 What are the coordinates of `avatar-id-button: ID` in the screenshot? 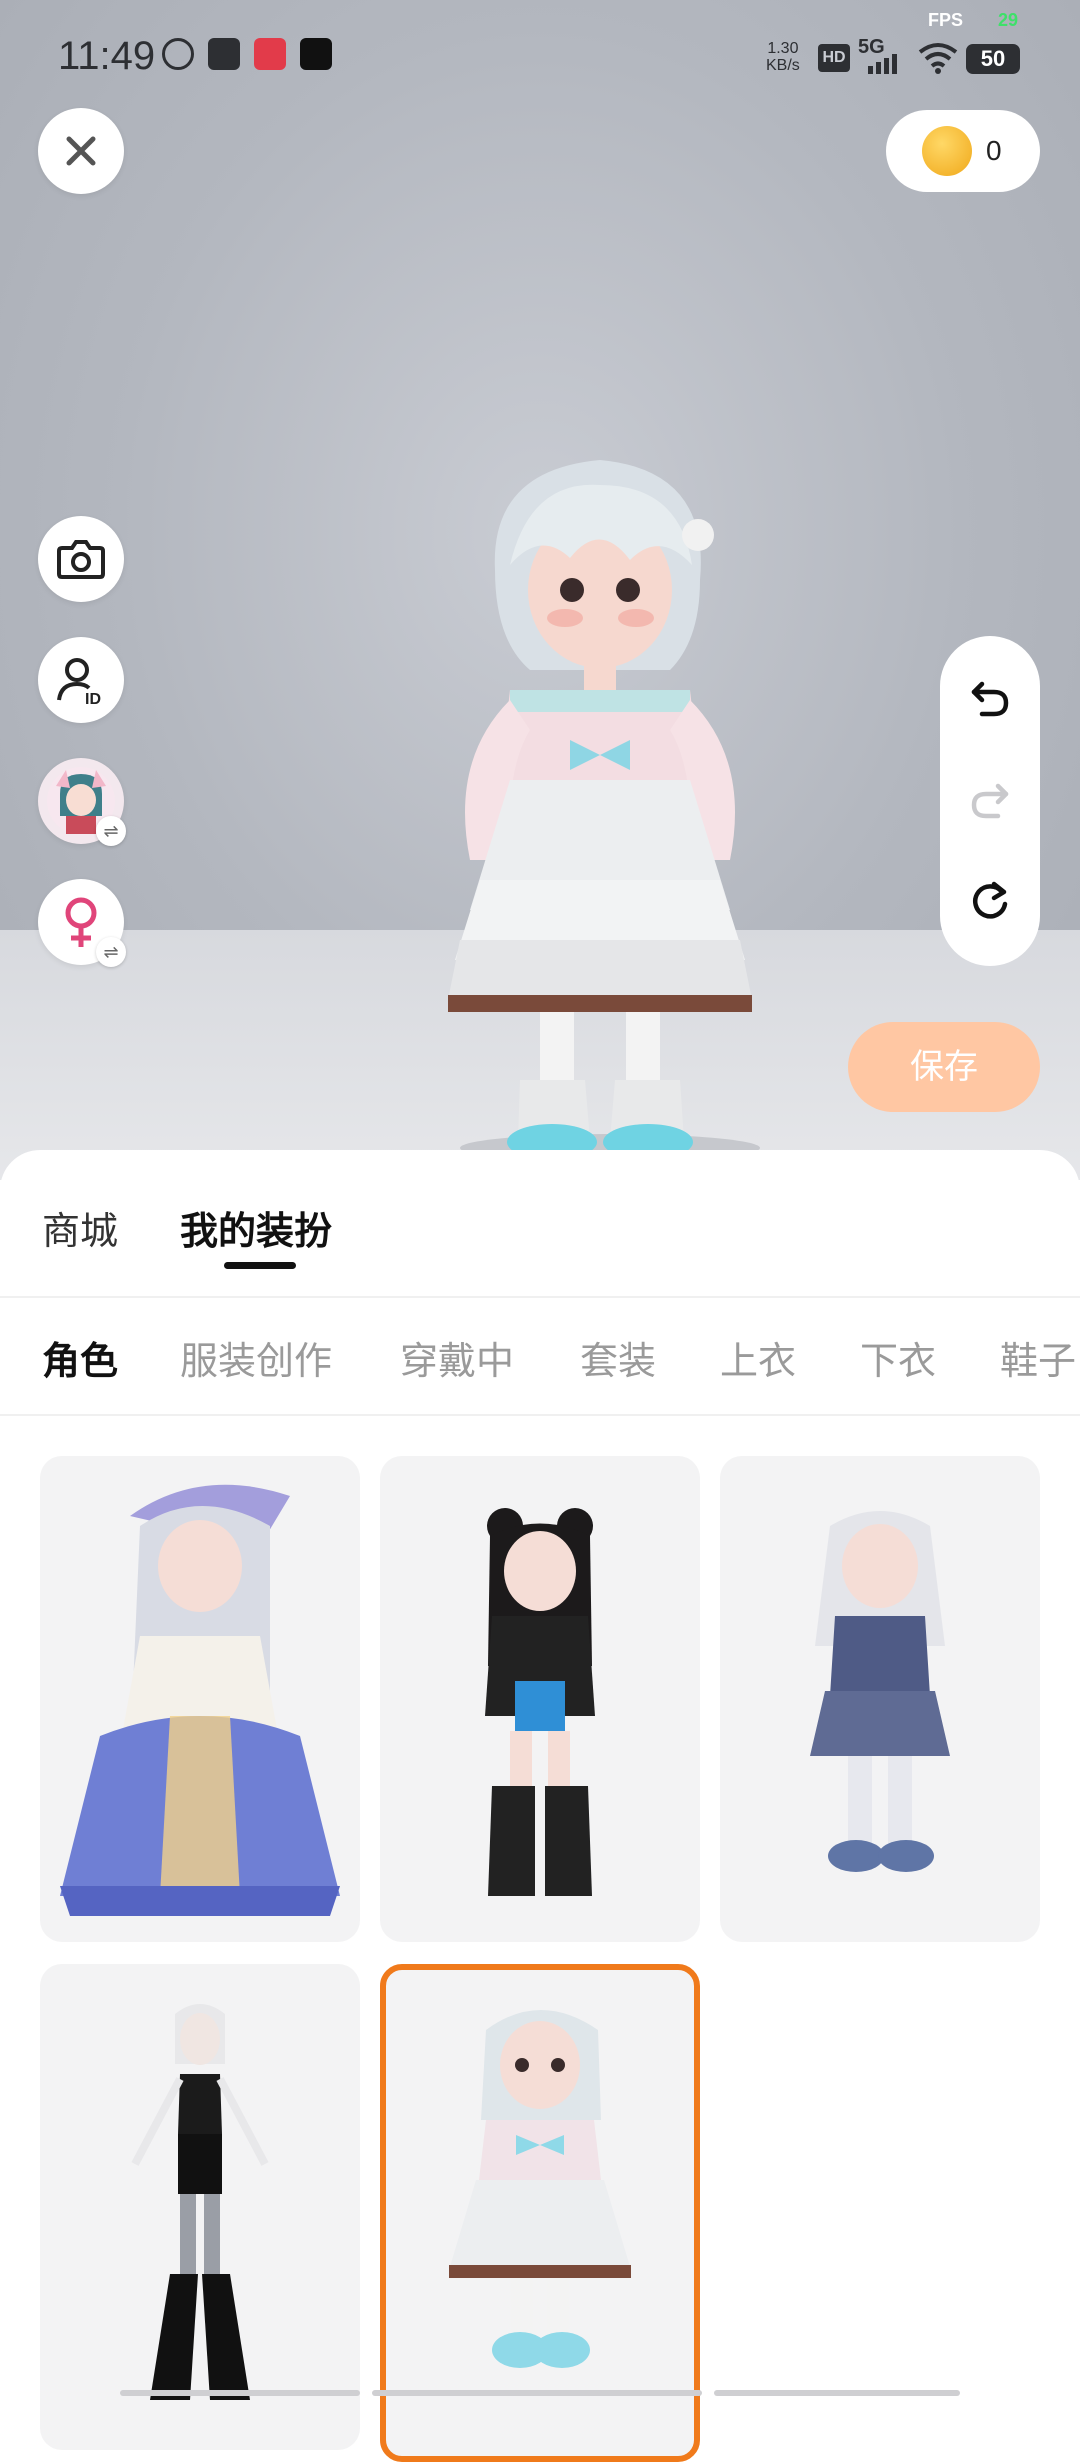 It's located at (81, 680).